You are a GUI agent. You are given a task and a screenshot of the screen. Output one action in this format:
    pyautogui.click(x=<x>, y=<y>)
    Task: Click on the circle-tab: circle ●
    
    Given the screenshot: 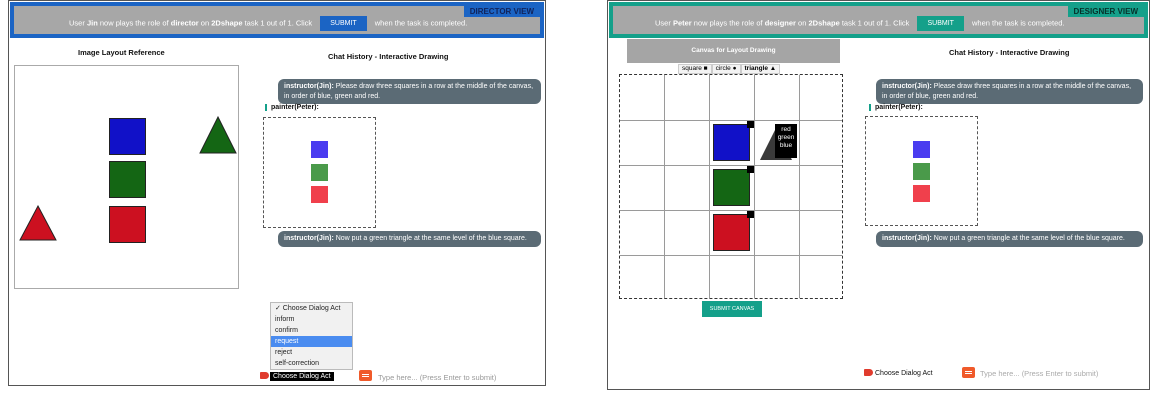 What is the action you would take?
    pyautogui.click(x=726, y=69)
    